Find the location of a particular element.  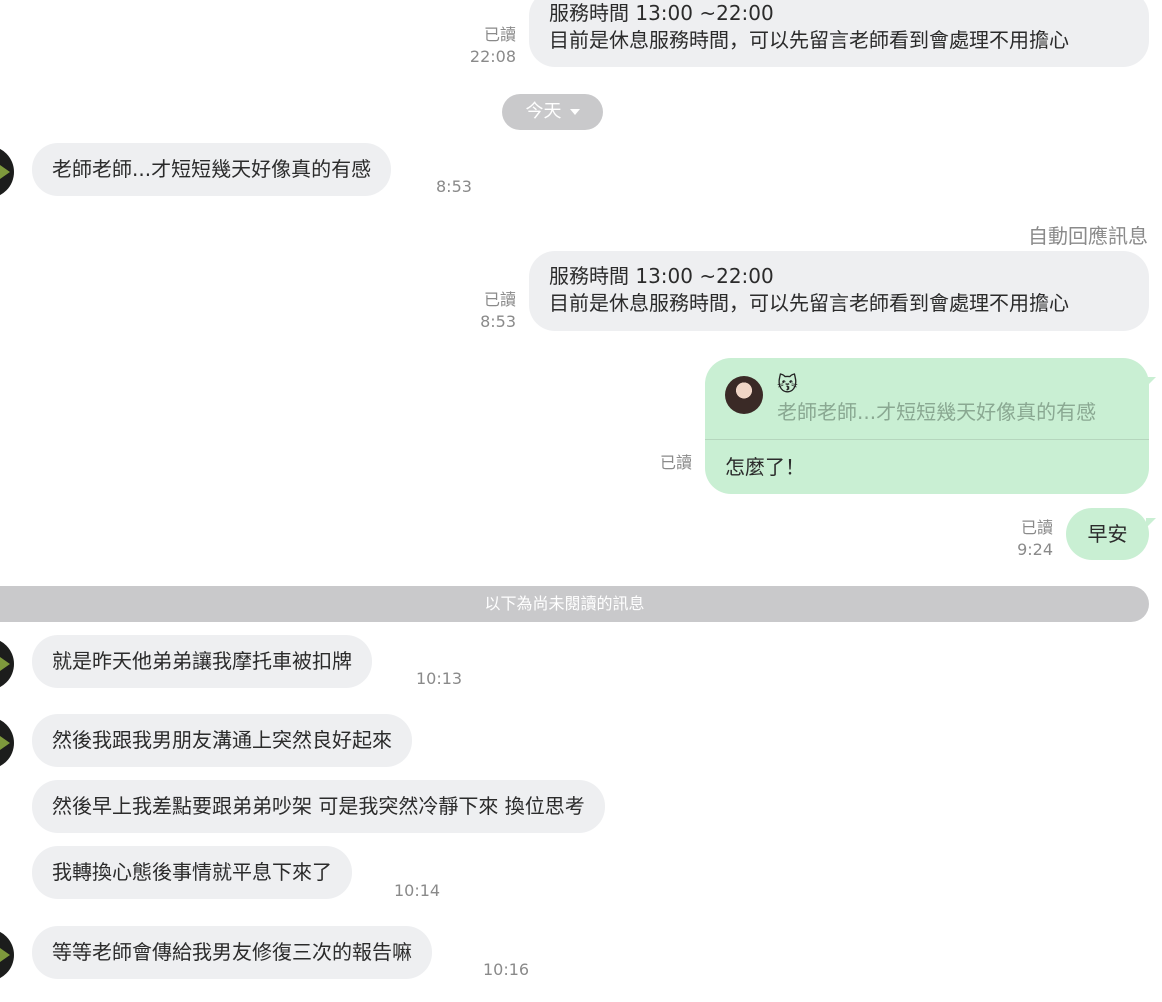

message-text: 就是昨天他弟弟讓我摩托車被扣牌 is located at coordinates (202, 661).